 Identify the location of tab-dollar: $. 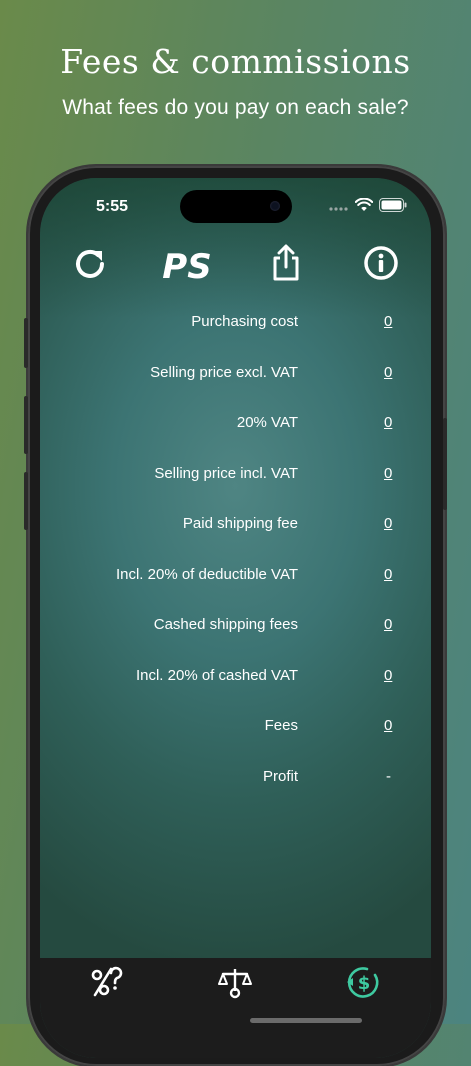
(363, 984).